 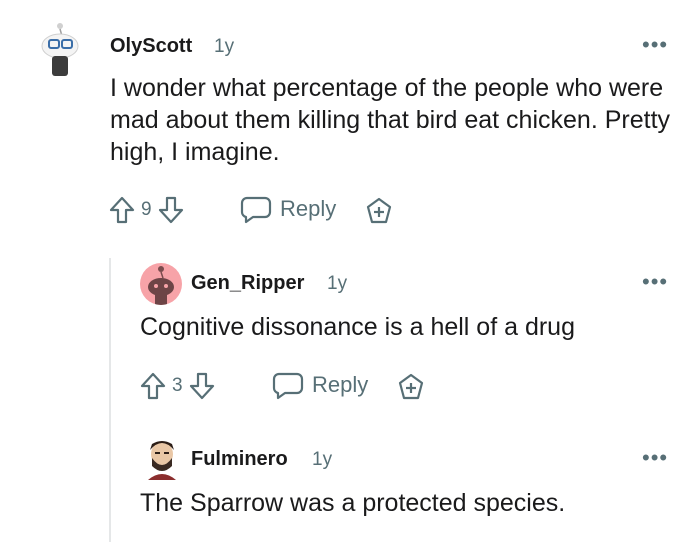 What do you see at coordinates (151, 46) in the screenshot?
I see `username: OlyScott` at bounding box center [151, 46].